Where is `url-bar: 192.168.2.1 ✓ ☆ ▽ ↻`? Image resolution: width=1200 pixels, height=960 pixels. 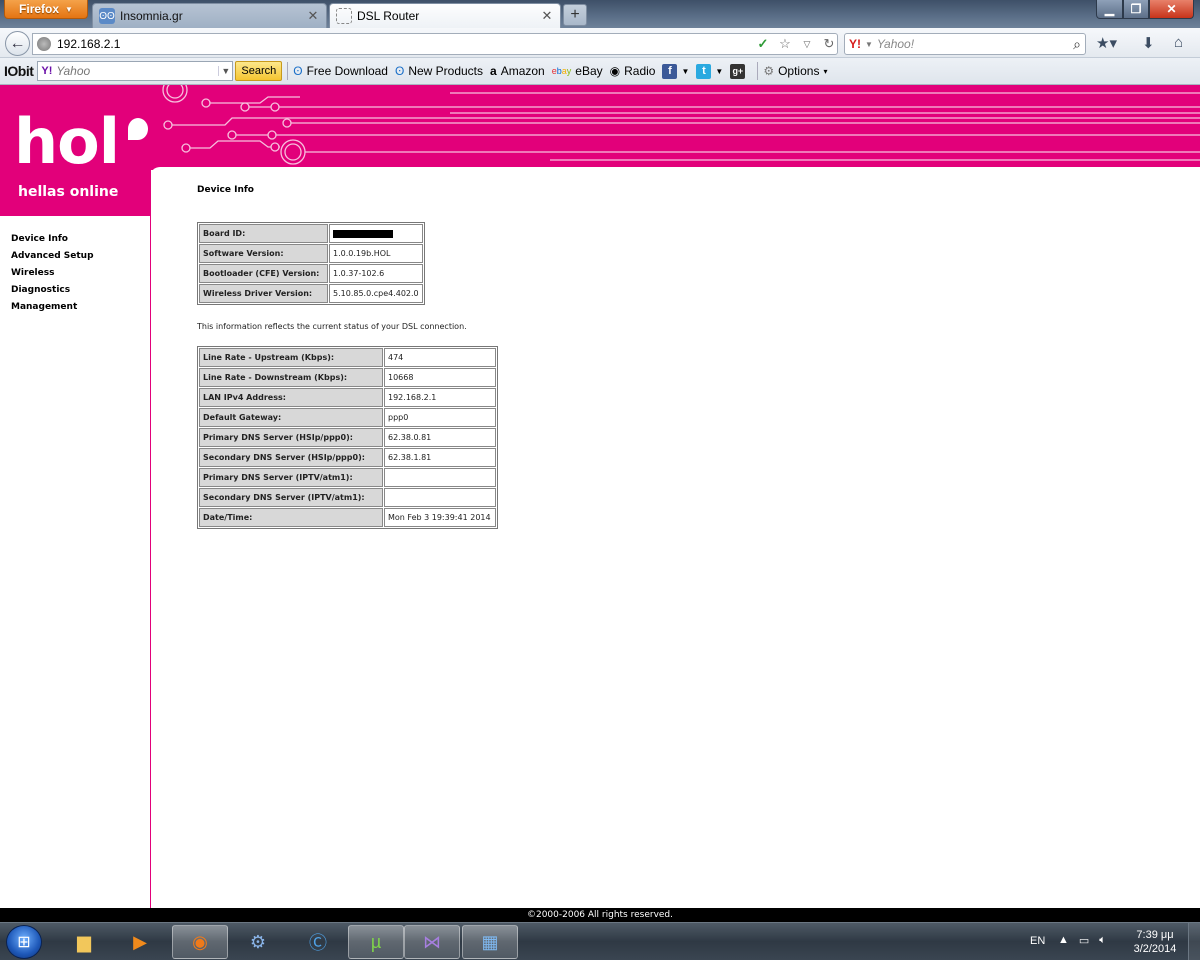
url-bar: 192.168.2.1 ✓ ☆ ▽ ↻ is located at coordinates (435, 44).